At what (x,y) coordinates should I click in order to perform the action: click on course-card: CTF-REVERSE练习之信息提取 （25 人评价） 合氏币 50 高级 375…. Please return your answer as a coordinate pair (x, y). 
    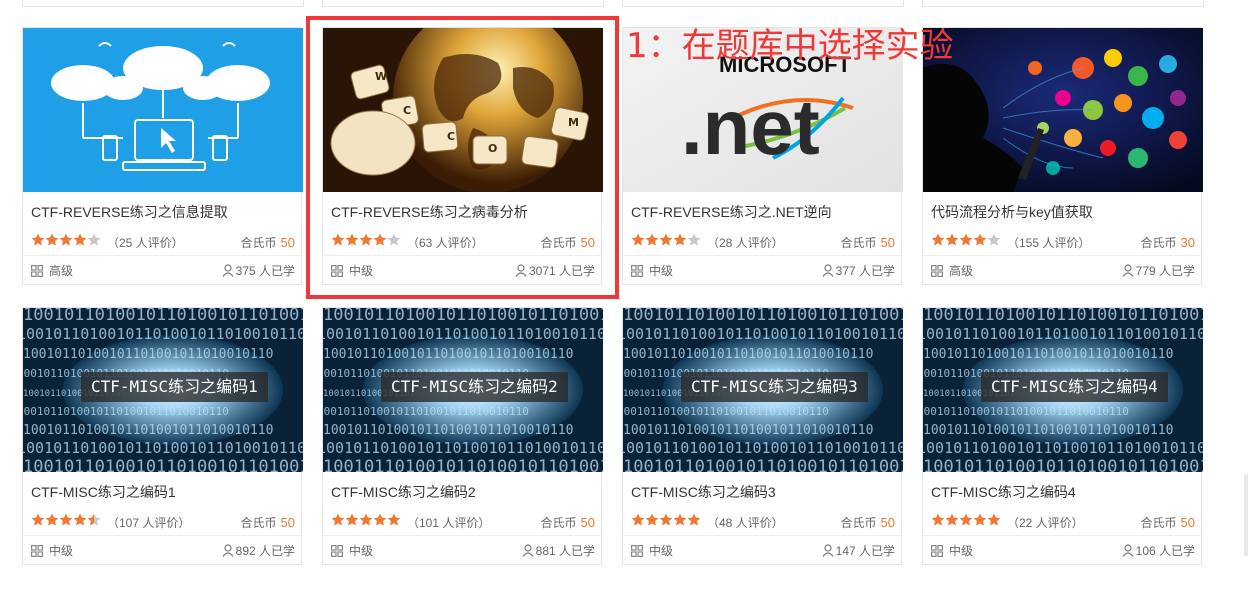
    Looking at the image, I should click on (162, 156).